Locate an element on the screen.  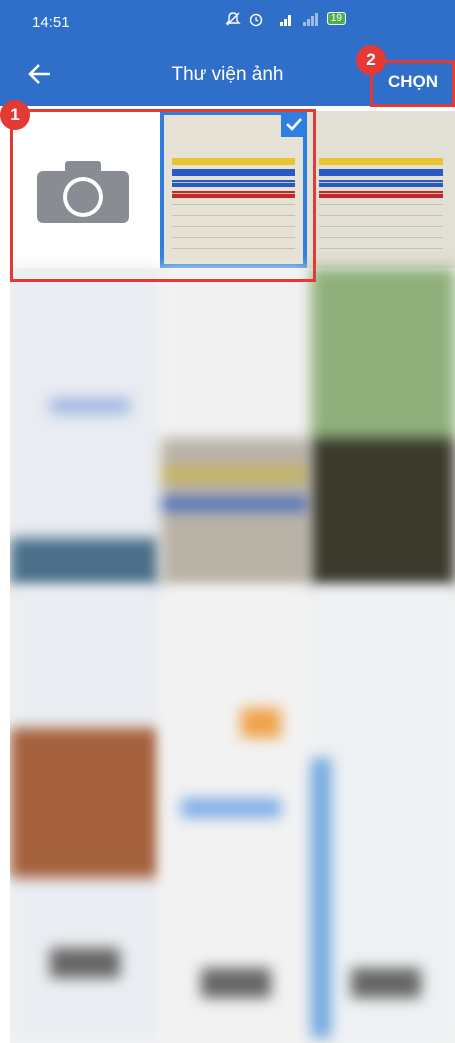
status-icons: 19 is located at coordinates (285, 19).